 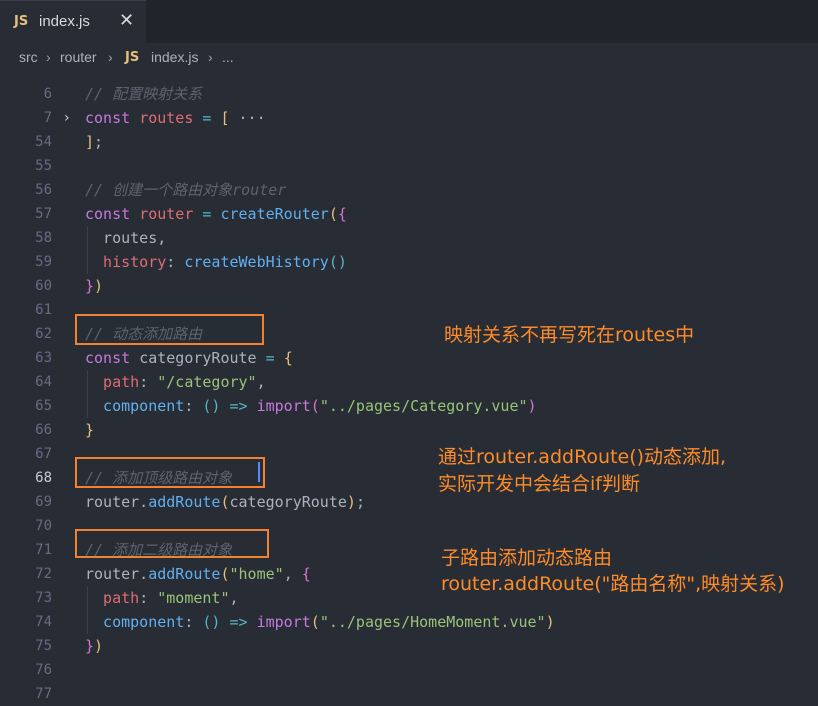 I want to click on code-text: }), so click(x=94, y=646).